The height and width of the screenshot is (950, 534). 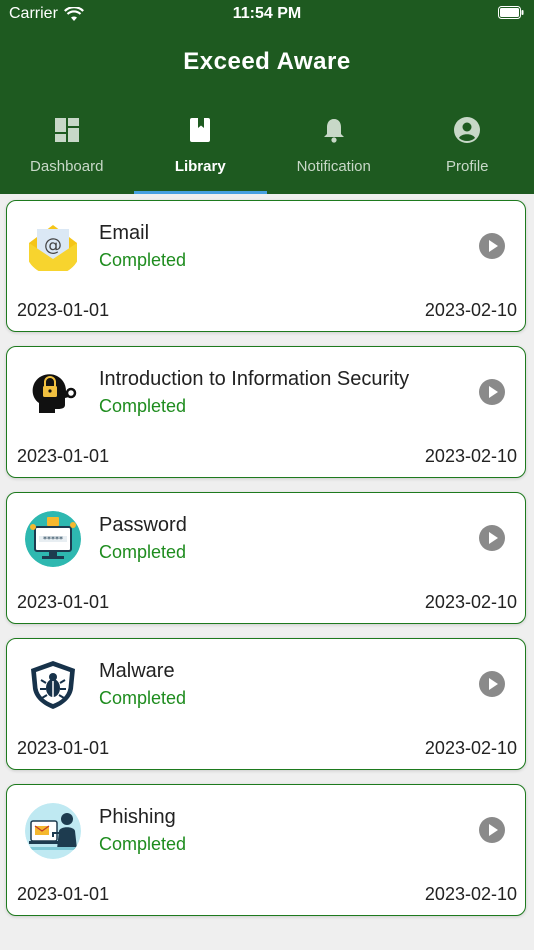 I want to click on course-card-phishing: Phishing Completed 2023-01-01 2023-02-10, so click(x=266, y=850).